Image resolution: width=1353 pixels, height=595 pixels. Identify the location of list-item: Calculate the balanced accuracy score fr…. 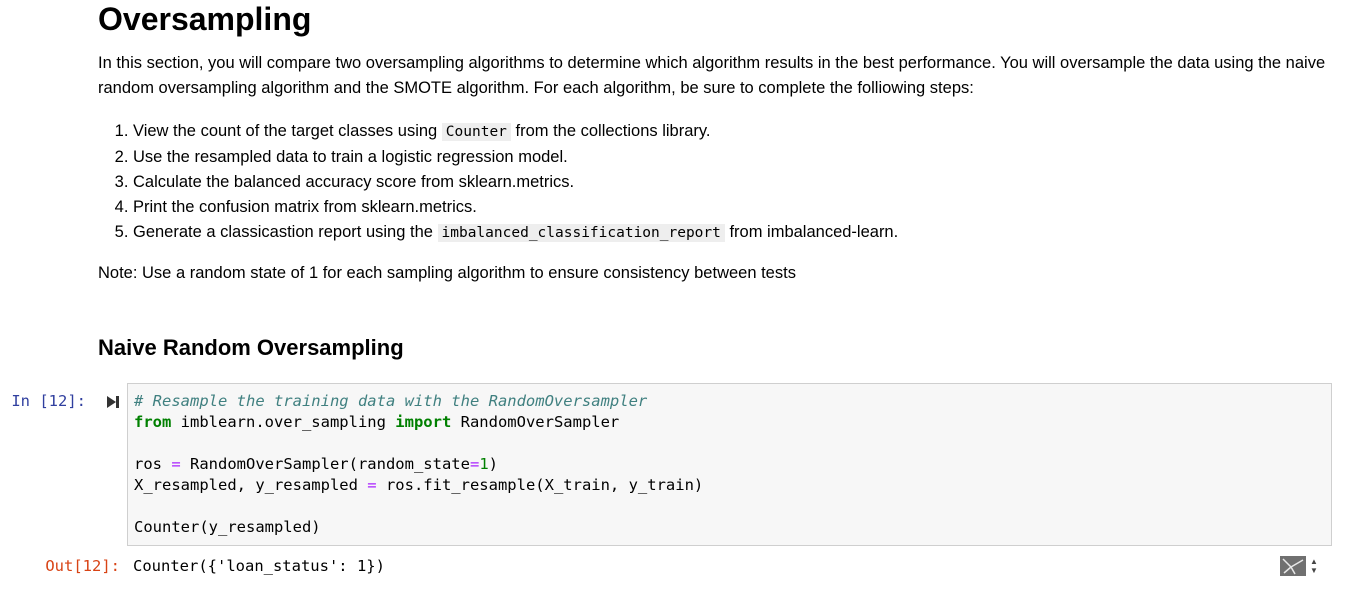
(515, 182).